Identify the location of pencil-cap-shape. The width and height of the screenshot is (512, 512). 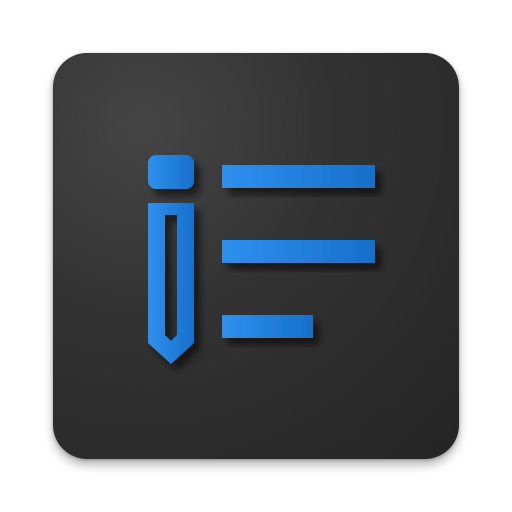
(171, 172).